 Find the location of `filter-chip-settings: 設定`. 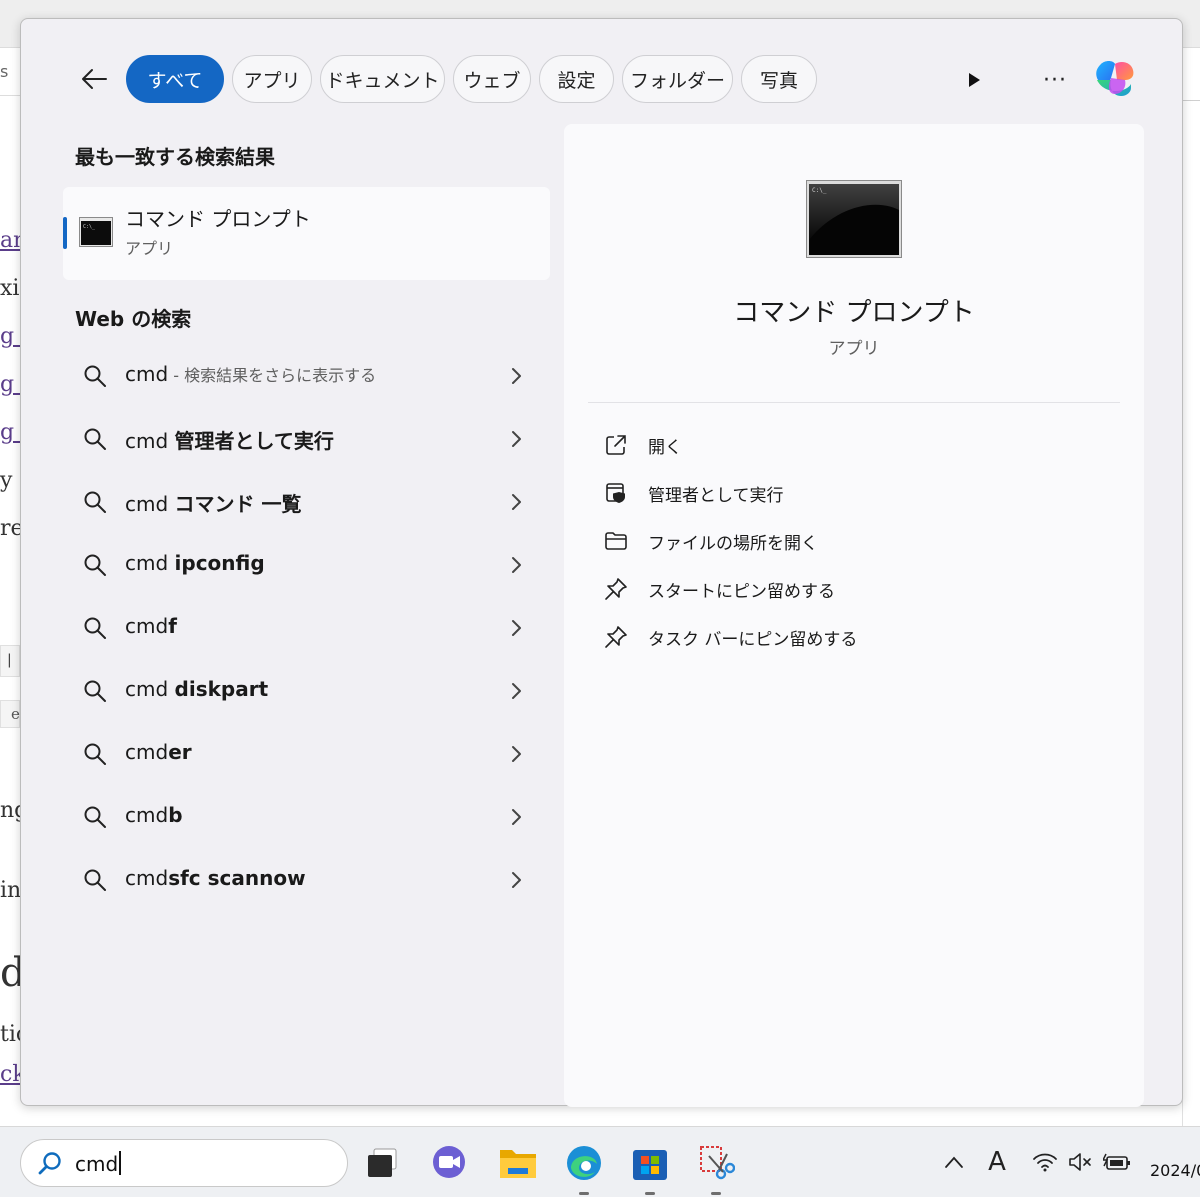

filter-chip-settings: 設定 is located at coordinates (576, 79).